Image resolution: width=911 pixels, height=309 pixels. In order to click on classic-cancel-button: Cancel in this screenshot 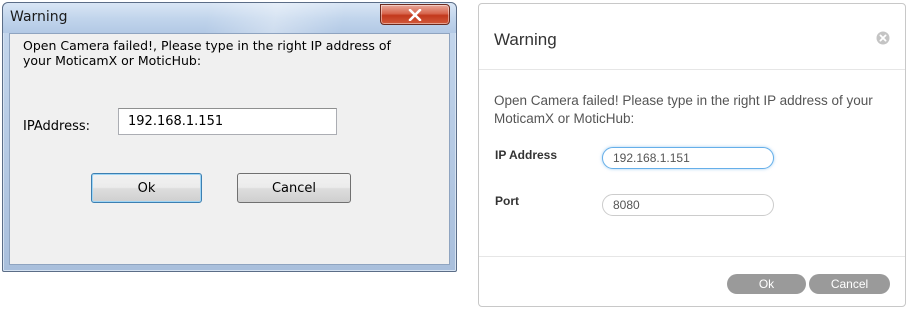, I will do `click(294, 188)`.